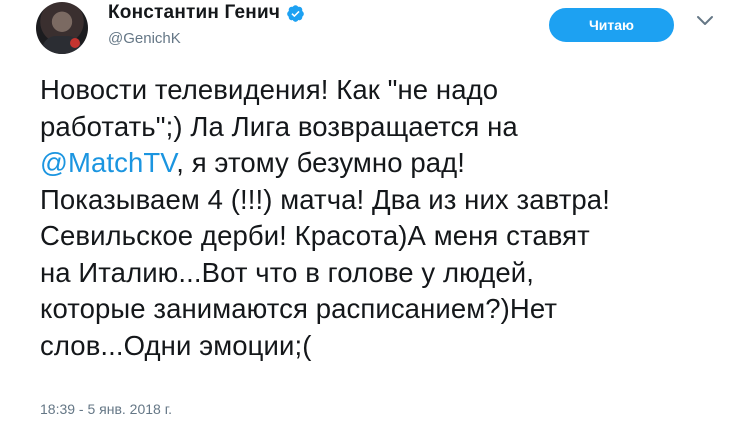 This screenshot has height=429, width=730. I want to click on tweet-line: слов...Одни эмоции;(, so click(176, 345).